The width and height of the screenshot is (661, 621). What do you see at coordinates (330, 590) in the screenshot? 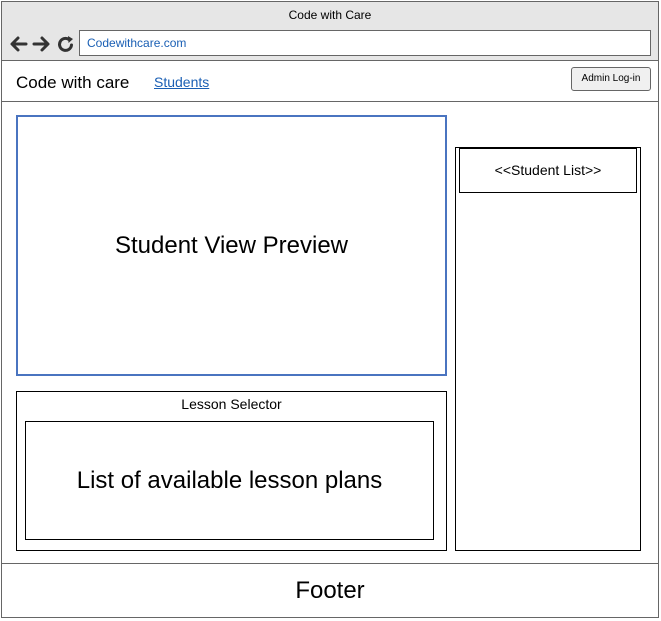
I see `page-footer: Footer` at bounding box center [330, 590].